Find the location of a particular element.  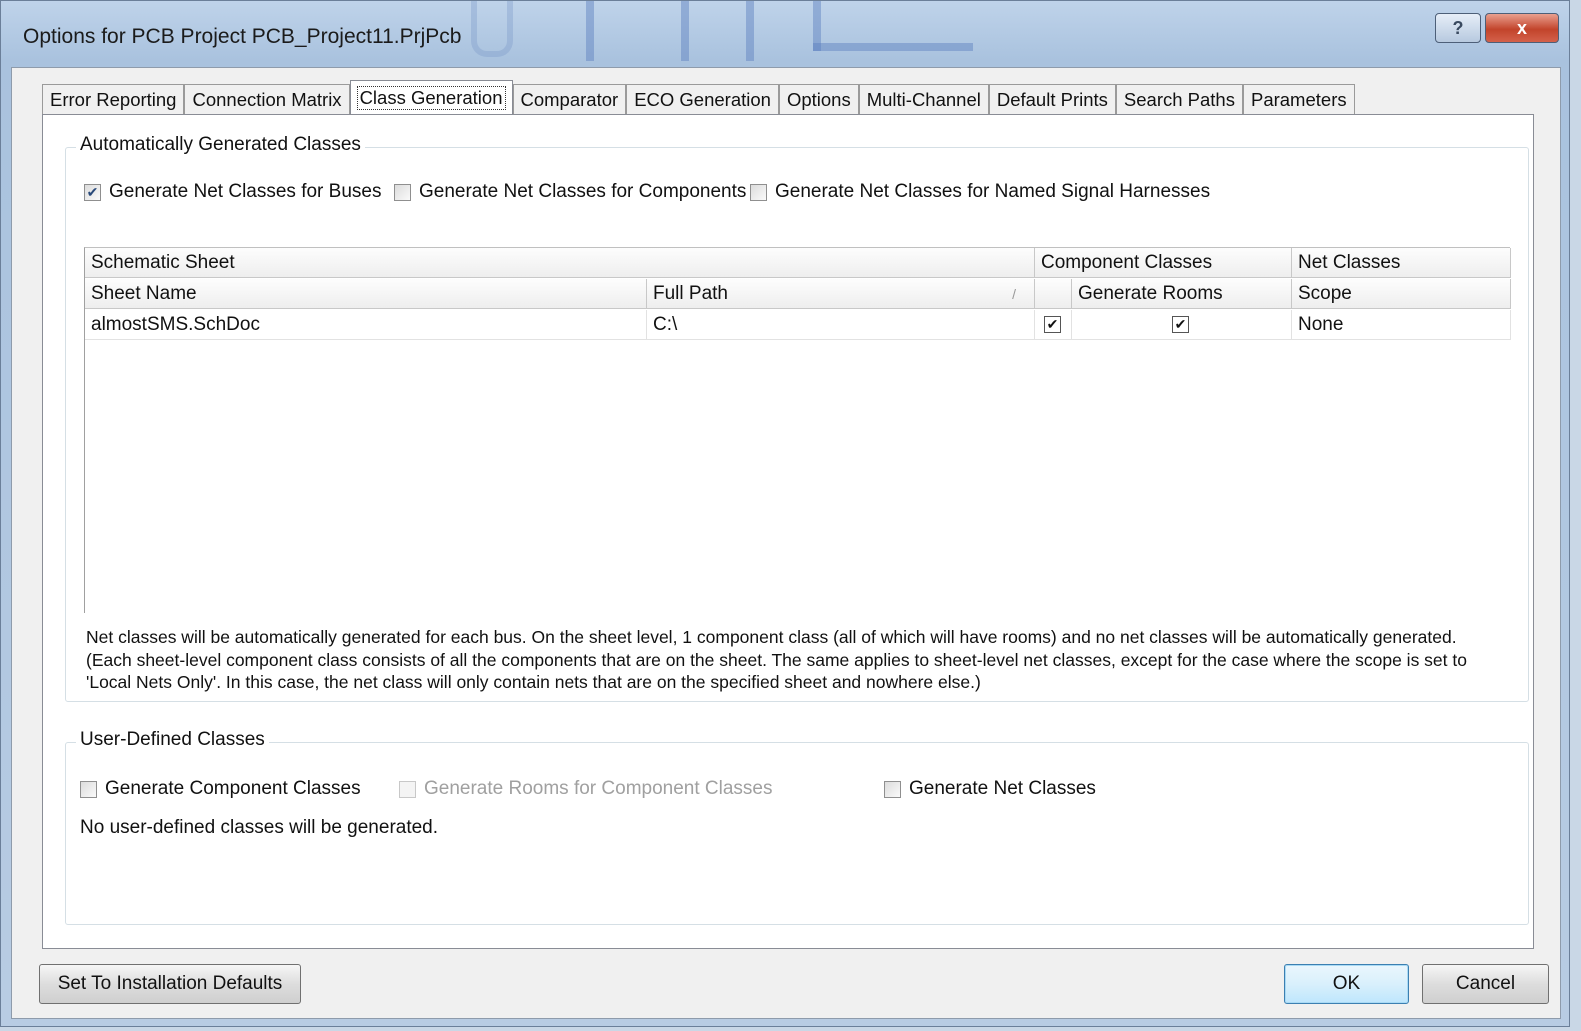

net-classes-components-checkbox is located at coordinates (402, 192).